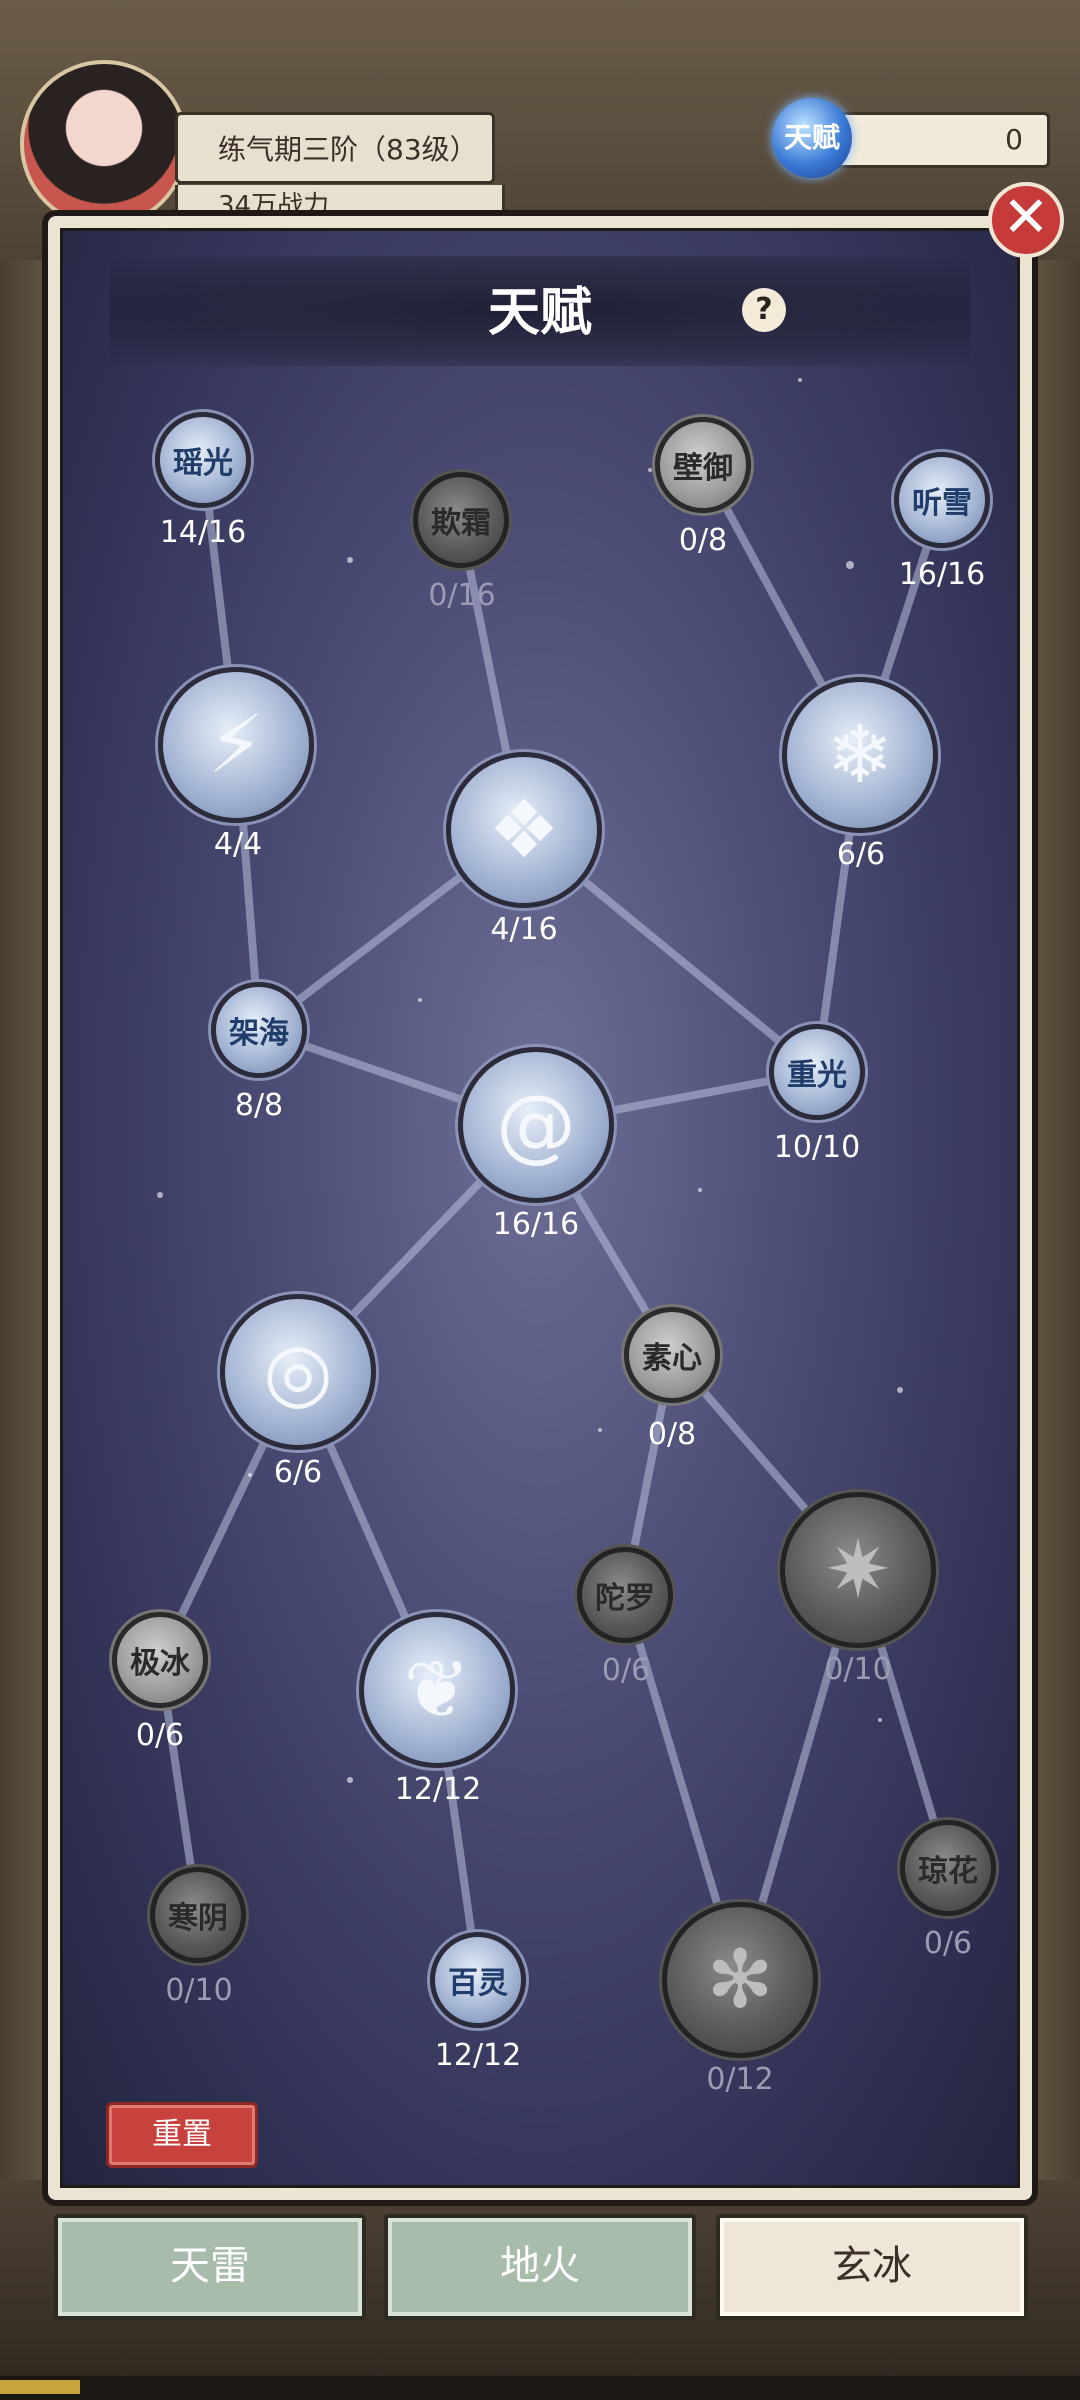 The width and height of the screenshot is (1080, 2400). I want to click on talent-label: 琼花, so click(948, 1871).